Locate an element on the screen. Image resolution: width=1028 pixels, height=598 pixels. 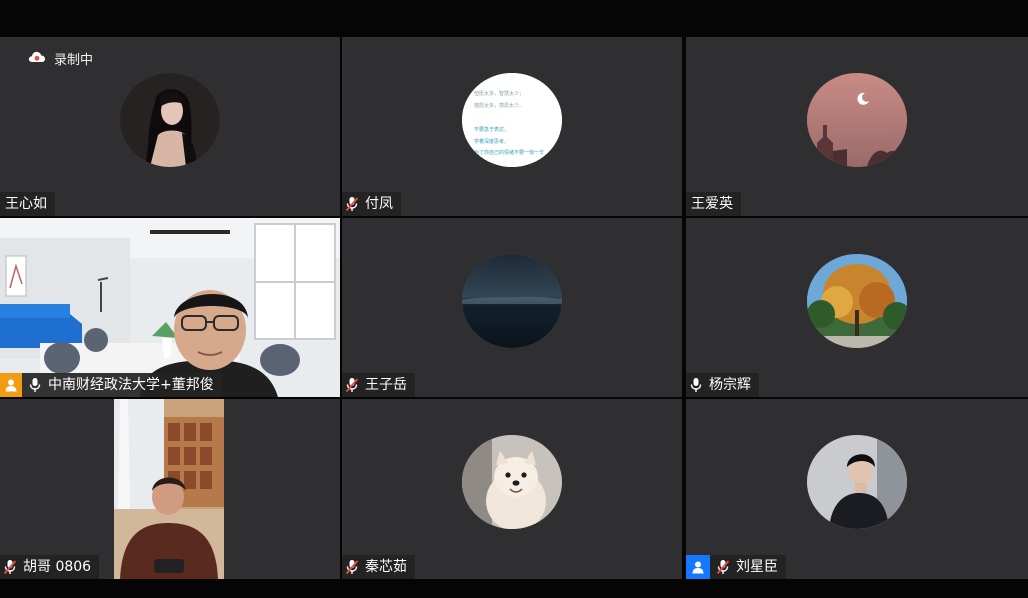
participant-tile-liu-xingchen: 刘星臣 is located at coordinates (857, 489).